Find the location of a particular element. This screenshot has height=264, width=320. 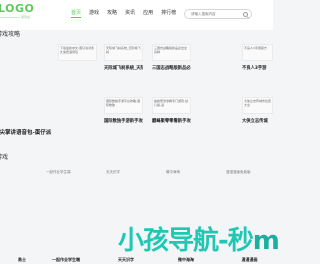

search-box is located at coordinates (218, 14).